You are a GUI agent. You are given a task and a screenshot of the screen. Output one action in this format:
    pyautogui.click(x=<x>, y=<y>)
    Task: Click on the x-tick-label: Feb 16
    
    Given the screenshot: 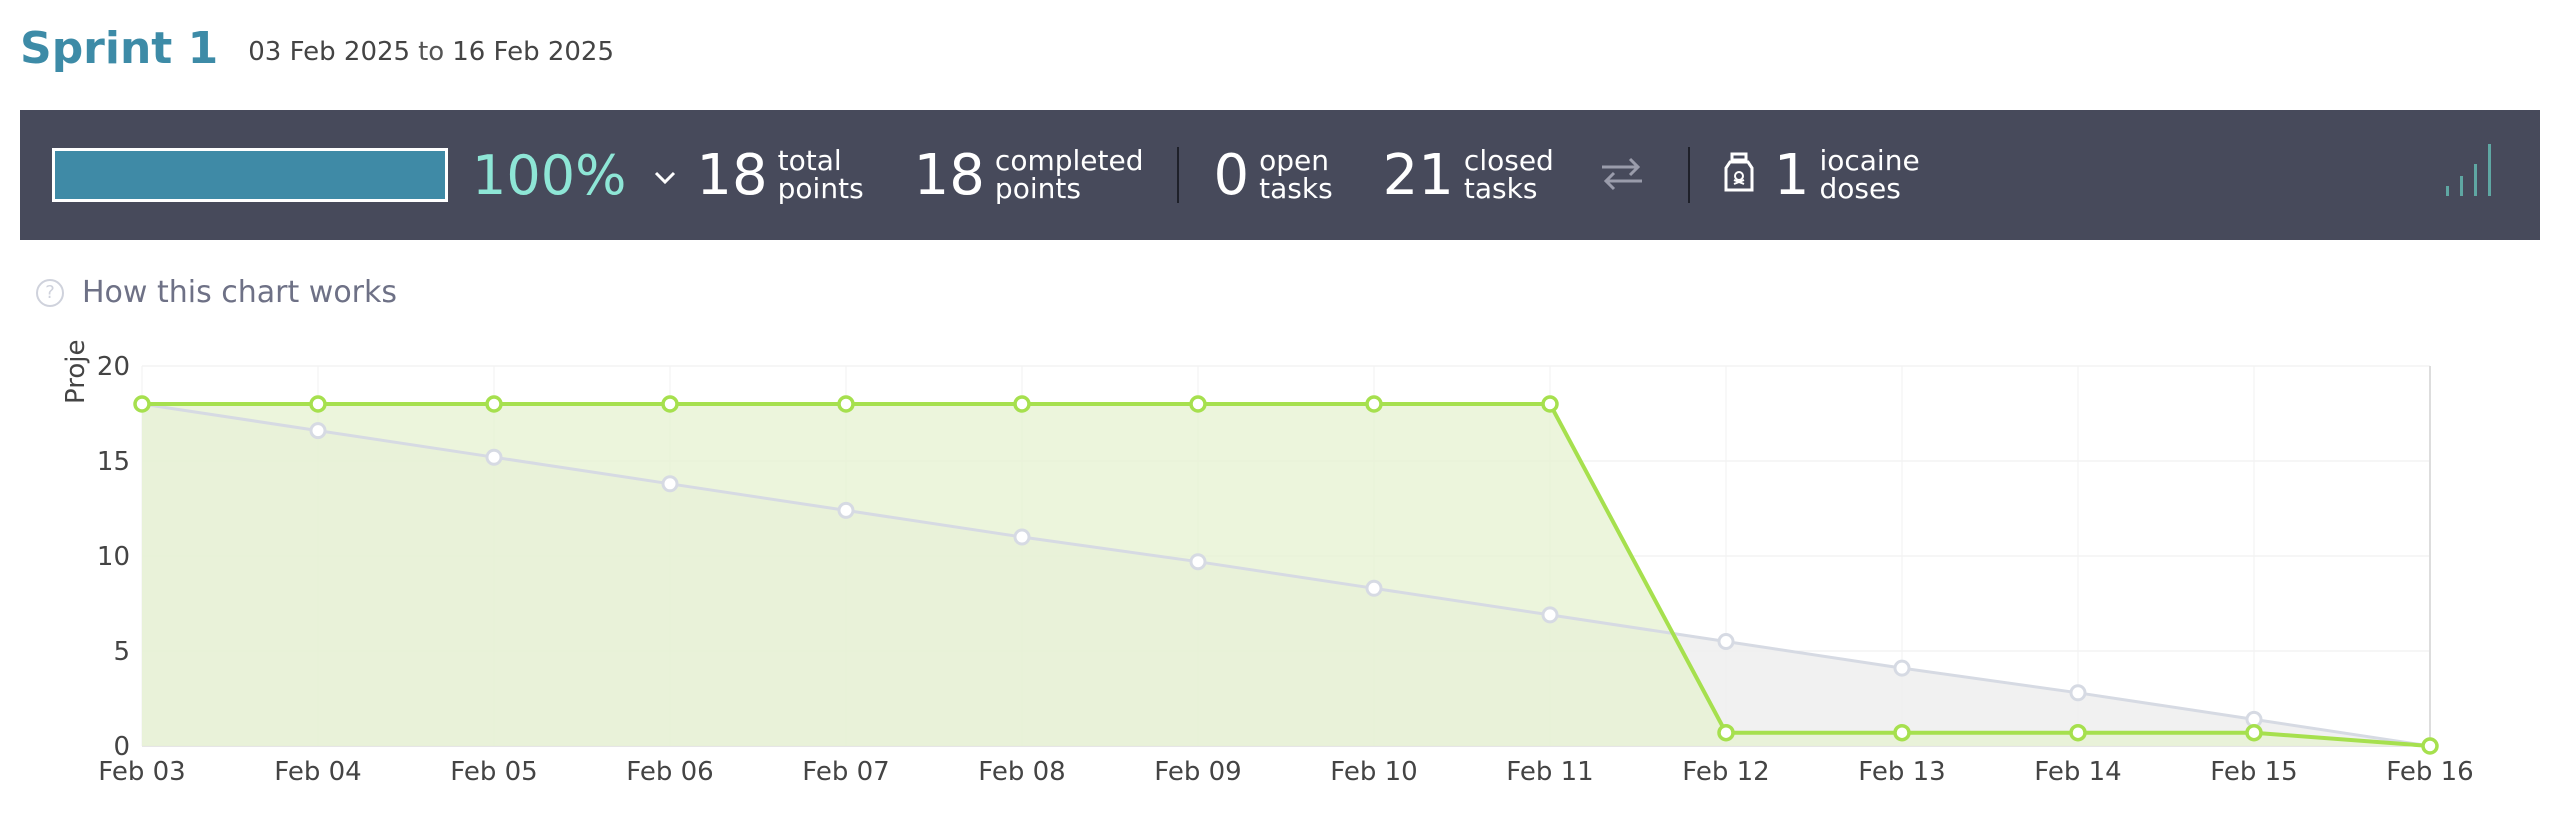 What is the action you would take?
    pyautogui.click(x=2429, y=772)
    